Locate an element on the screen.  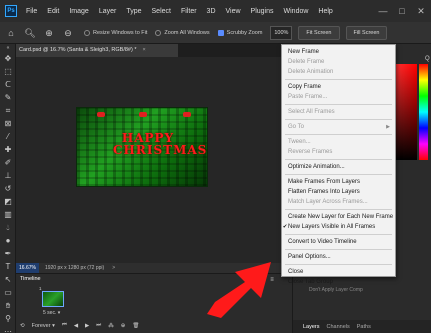
next-frame-icon: ⏭ is located at coordinates (98, 325).